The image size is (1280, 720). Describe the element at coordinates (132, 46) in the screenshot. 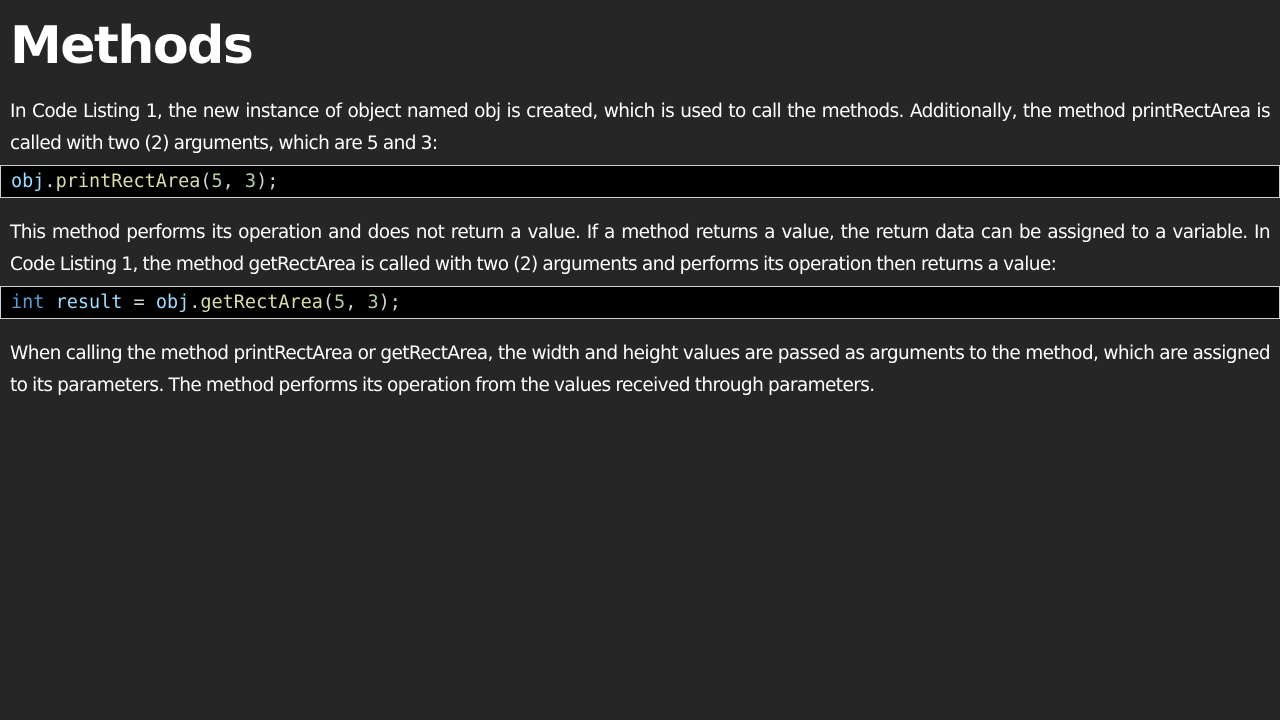

I see `page-title: Methods` at that location.